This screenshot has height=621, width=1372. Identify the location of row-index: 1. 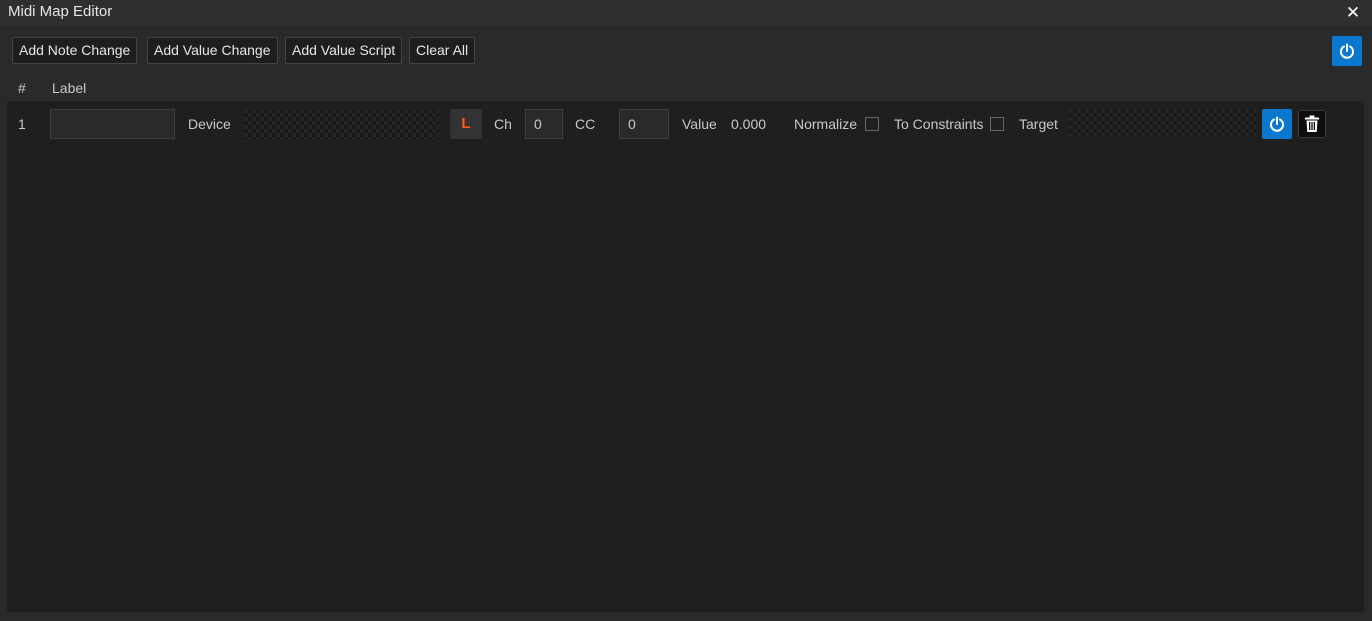
(22, 124).